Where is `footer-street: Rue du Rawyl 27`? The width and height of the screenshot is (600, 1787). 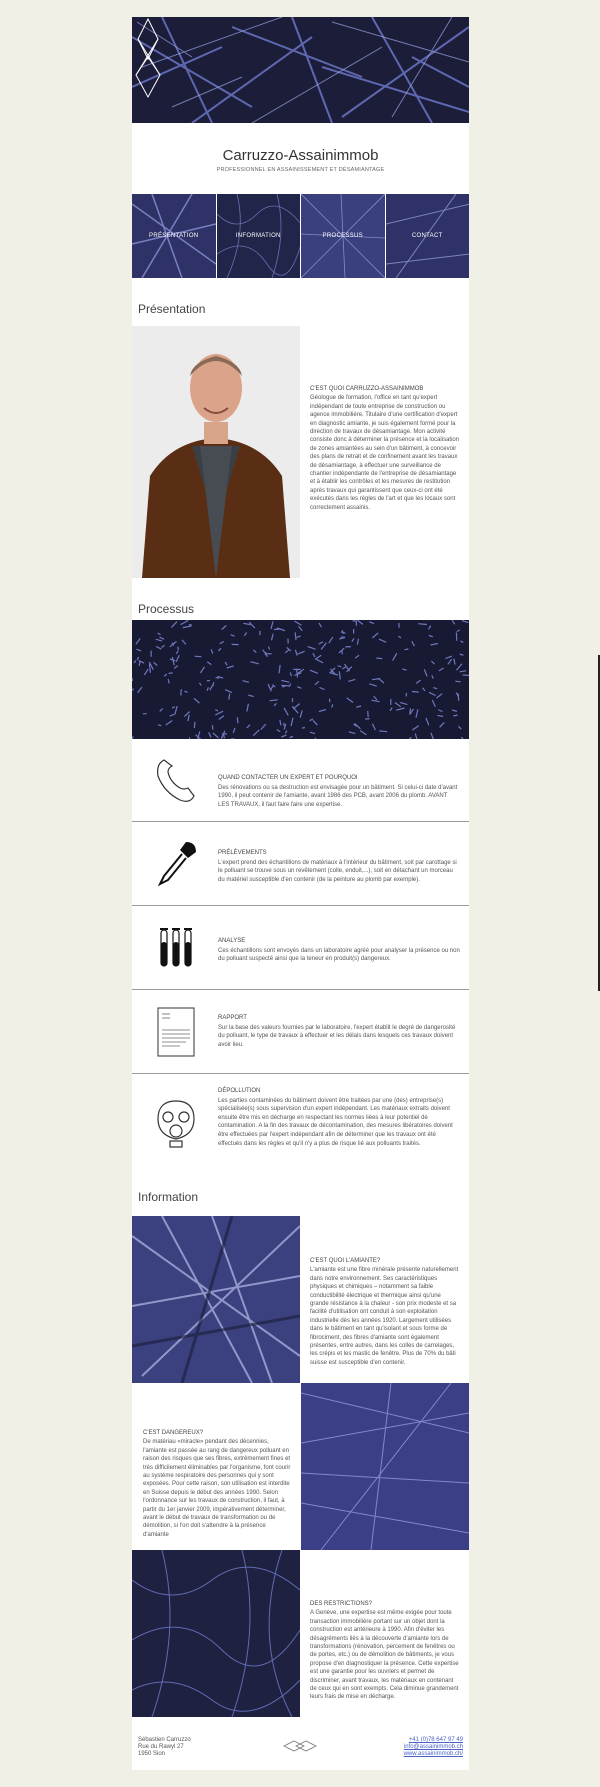
footer-street: Rue du Rawyl 27 is located at coordinates (161, 1747).